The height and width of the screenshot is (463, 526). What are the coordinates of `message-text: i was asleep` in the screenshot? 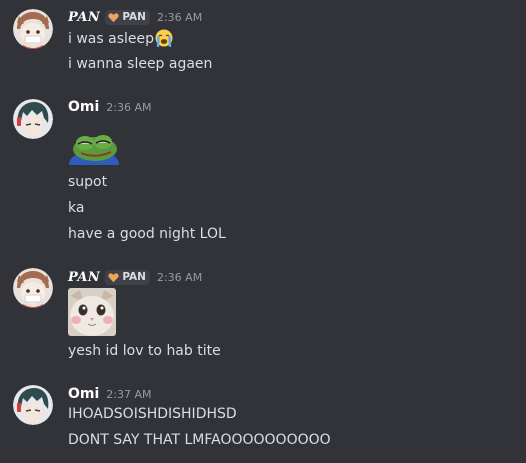 It's located at (120, 39).